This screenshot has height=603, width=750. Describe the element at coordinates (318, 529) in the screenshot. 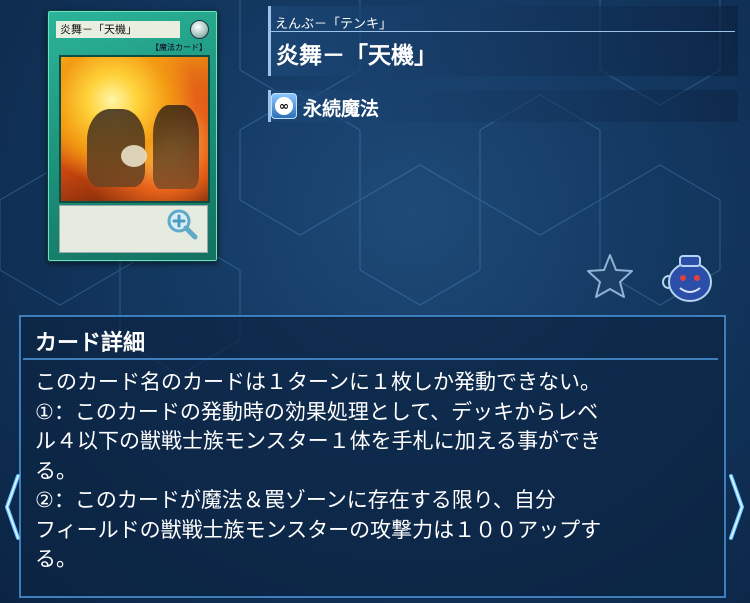

I see `effect-line: フィールドの獣戦士族モンスターの攻撃力は１００アップす` at that location.